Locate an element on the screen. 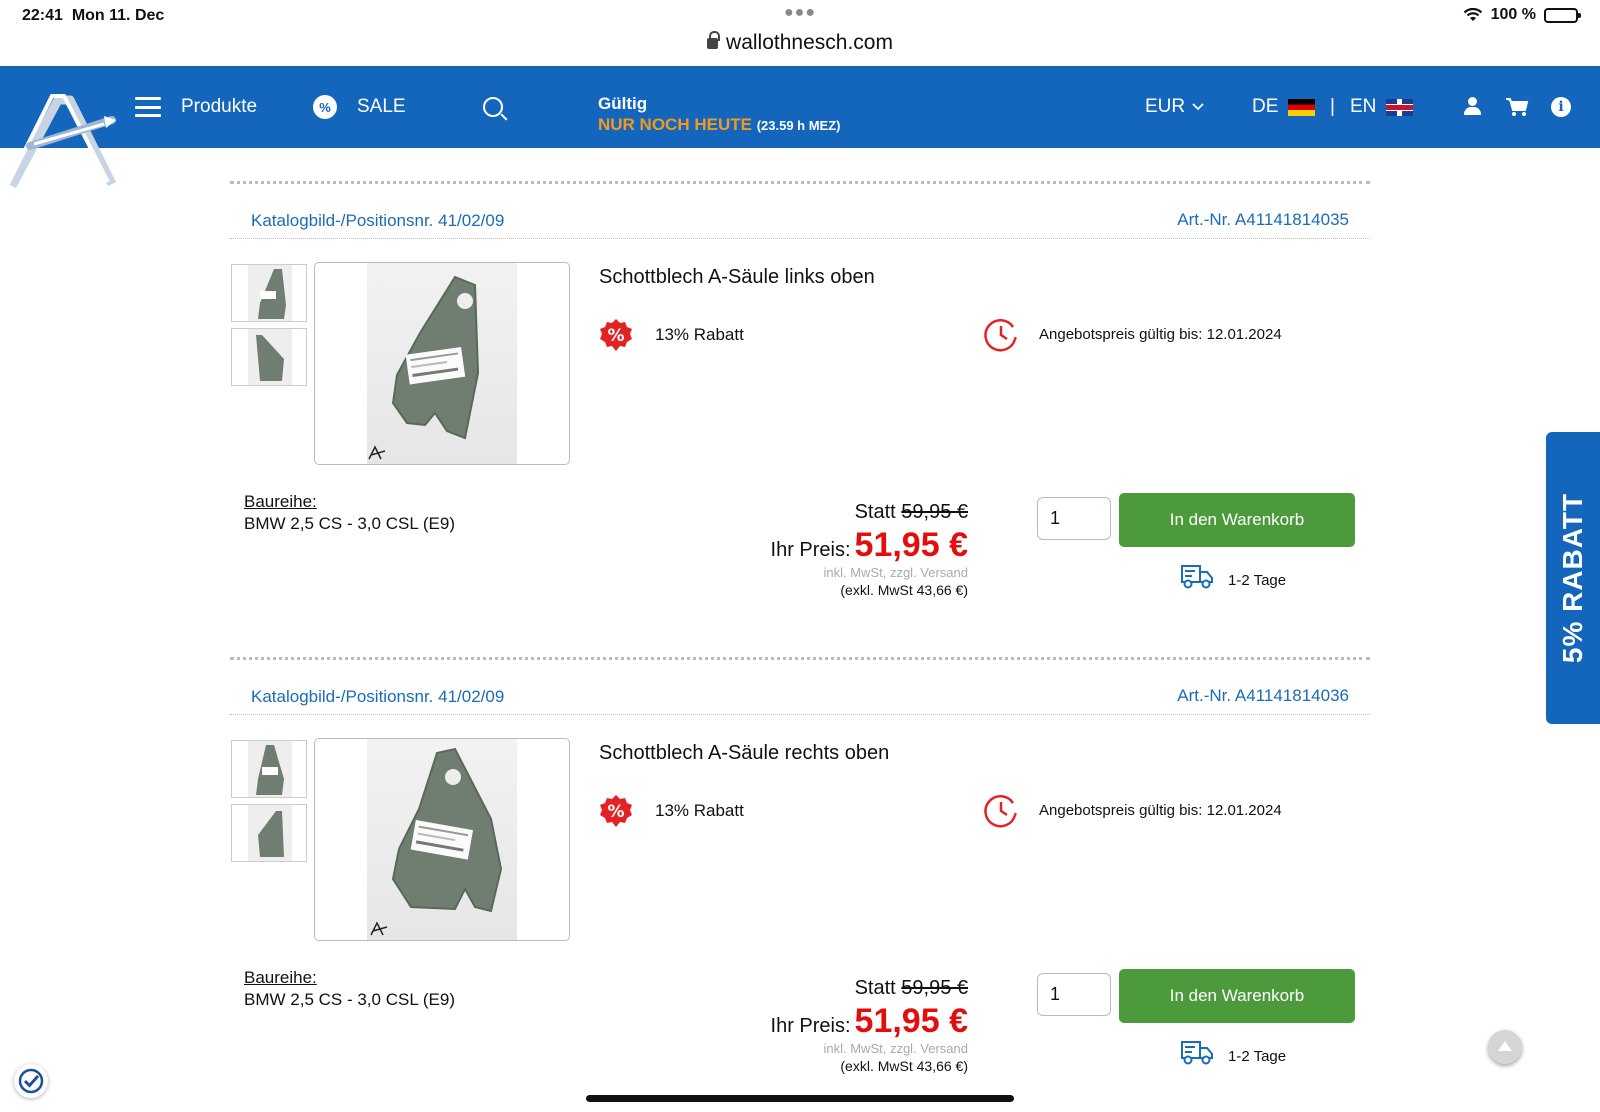  address-bar: wallothnesch.com is located at coordinates (800, 43).